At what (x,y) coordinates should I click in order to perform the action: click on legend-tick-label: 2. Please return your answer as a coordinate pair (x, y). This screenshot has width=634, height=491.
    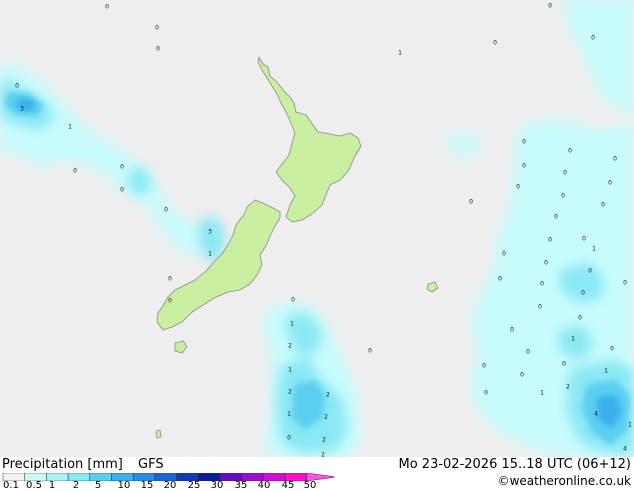
    Looking at the image, I should click on (76, 485).